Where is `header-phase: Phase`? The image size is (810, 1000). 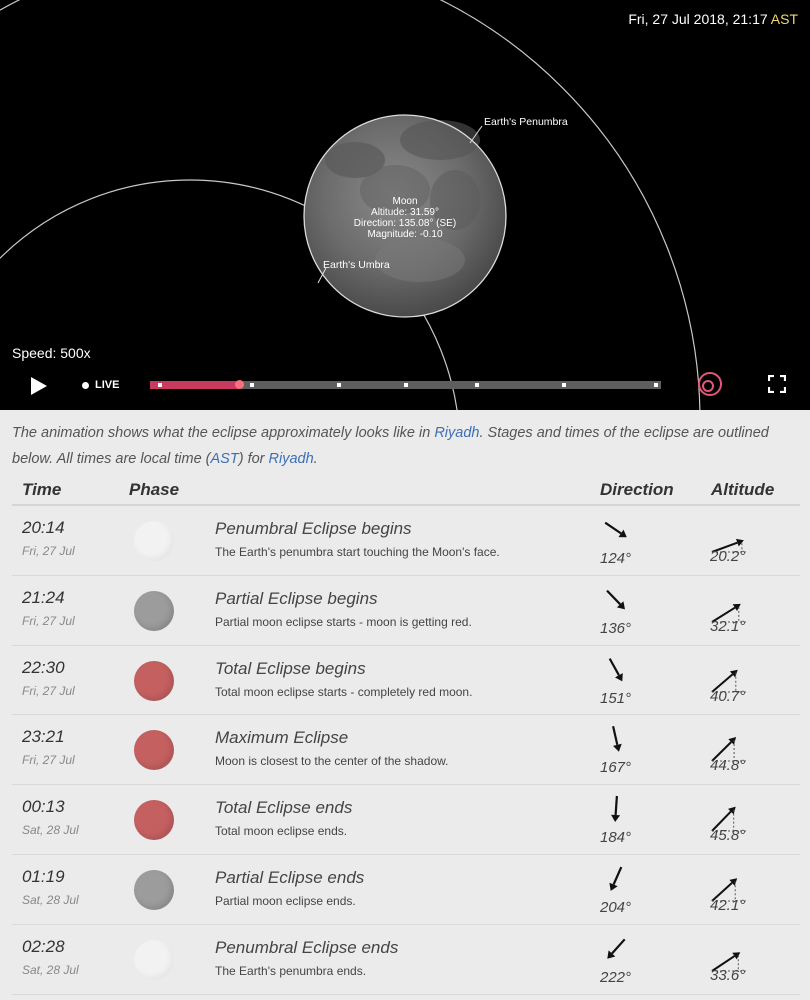
header-phase: Phase is located at coordinates (154, 489).